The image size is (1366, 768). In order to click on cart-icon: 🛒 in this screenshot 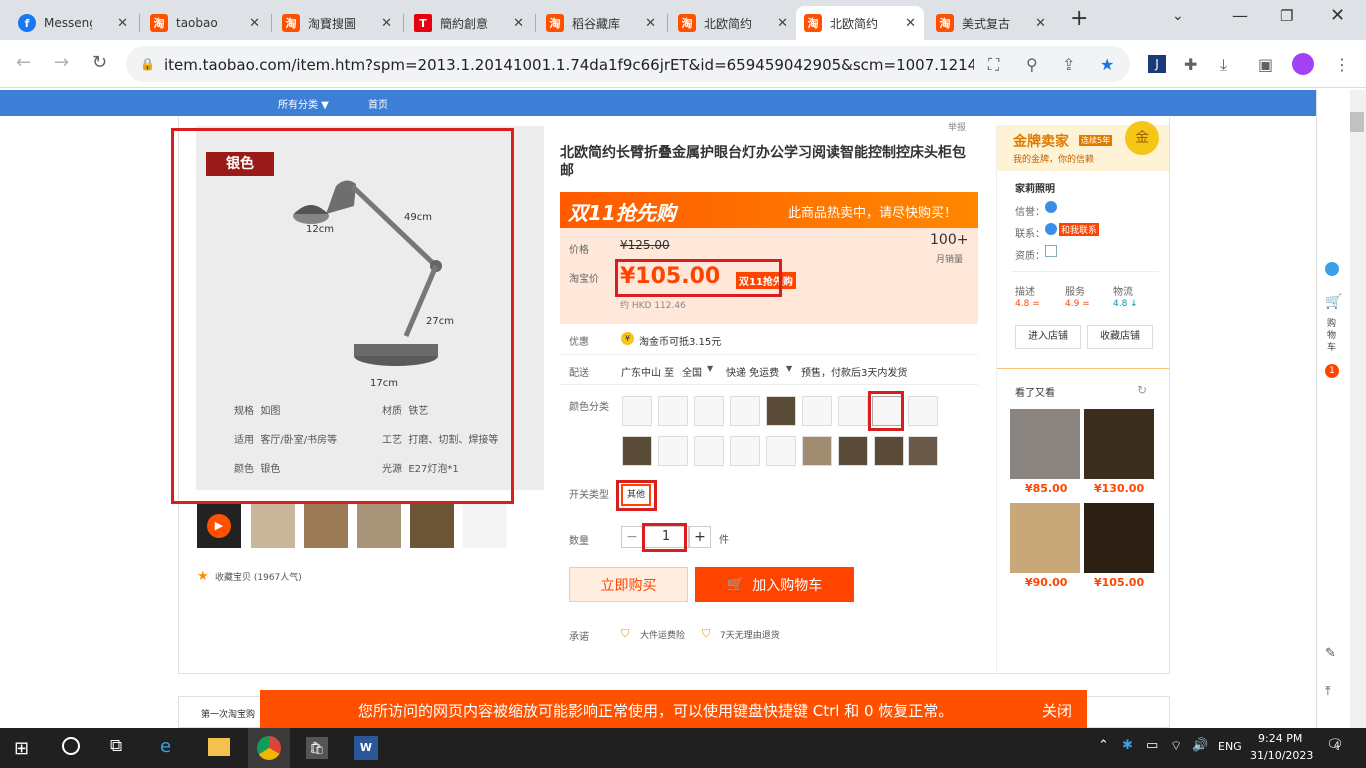, I will do `click(1333, 302)`.